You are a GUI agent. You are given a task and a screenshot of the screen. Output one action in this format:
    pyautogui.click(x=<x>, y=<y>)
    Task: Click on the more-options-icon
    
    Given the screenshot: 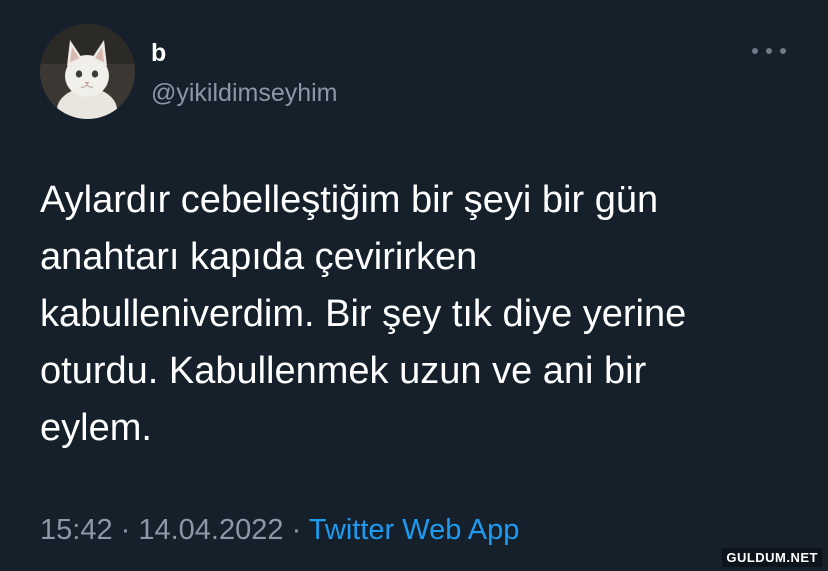 What is the action you would take?
    pyautogui.click(x=769, y=51)
    